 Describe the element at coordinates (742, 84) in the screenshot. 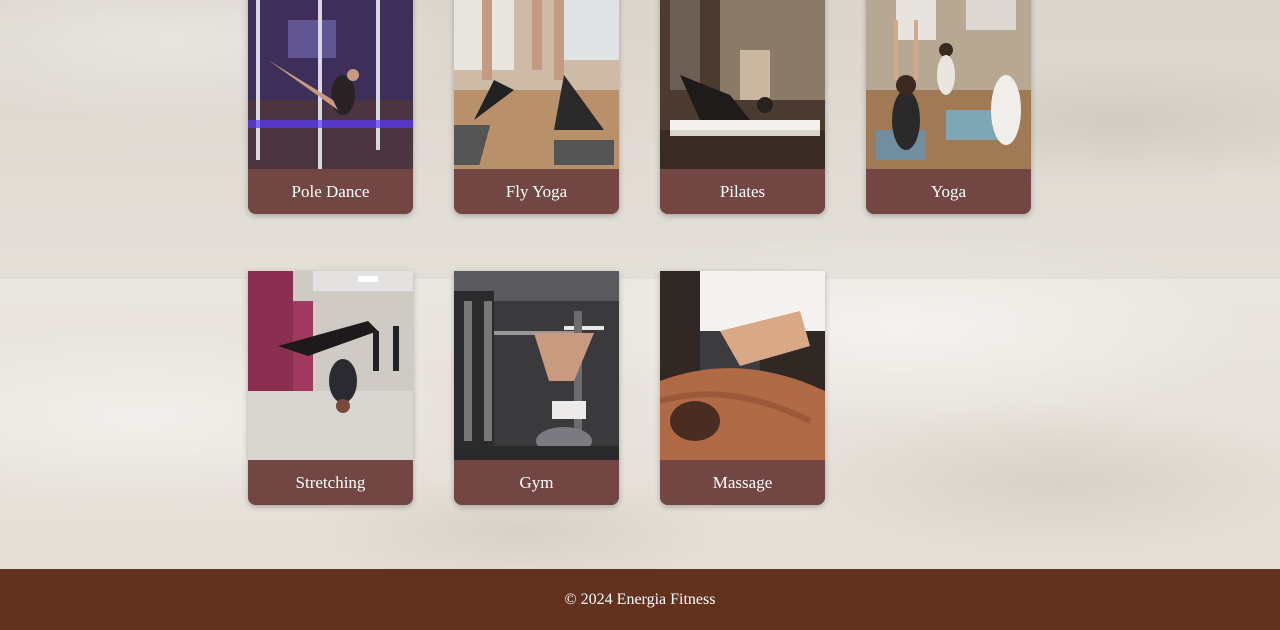

I see `pilates-photo` at that location.